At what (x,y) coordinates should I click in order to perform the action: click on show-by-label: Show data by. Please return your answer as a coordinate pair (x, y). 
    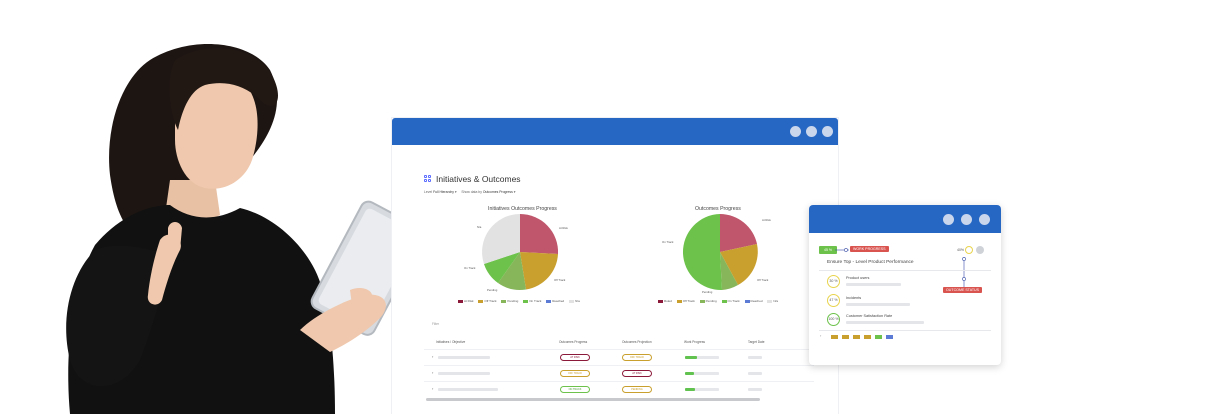
    Looking at the image, I should click on (471, 192).